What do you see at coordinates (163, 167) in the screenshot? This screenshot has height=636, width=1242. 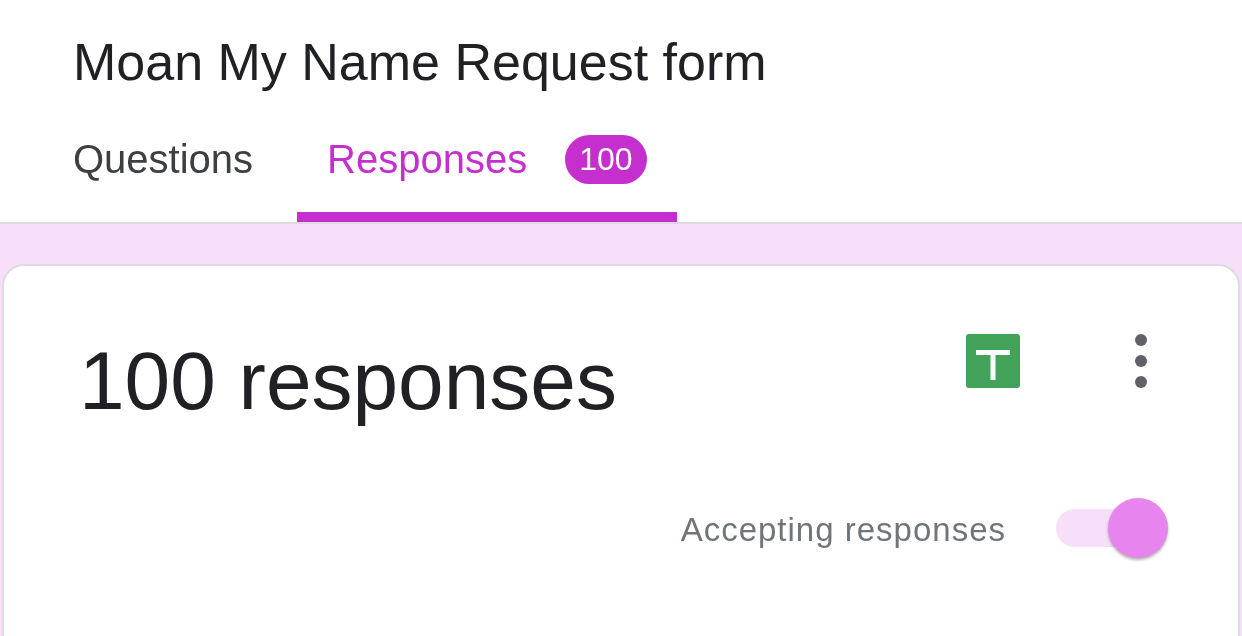 I see `tab: Questions` at bounding box center [163, 167].